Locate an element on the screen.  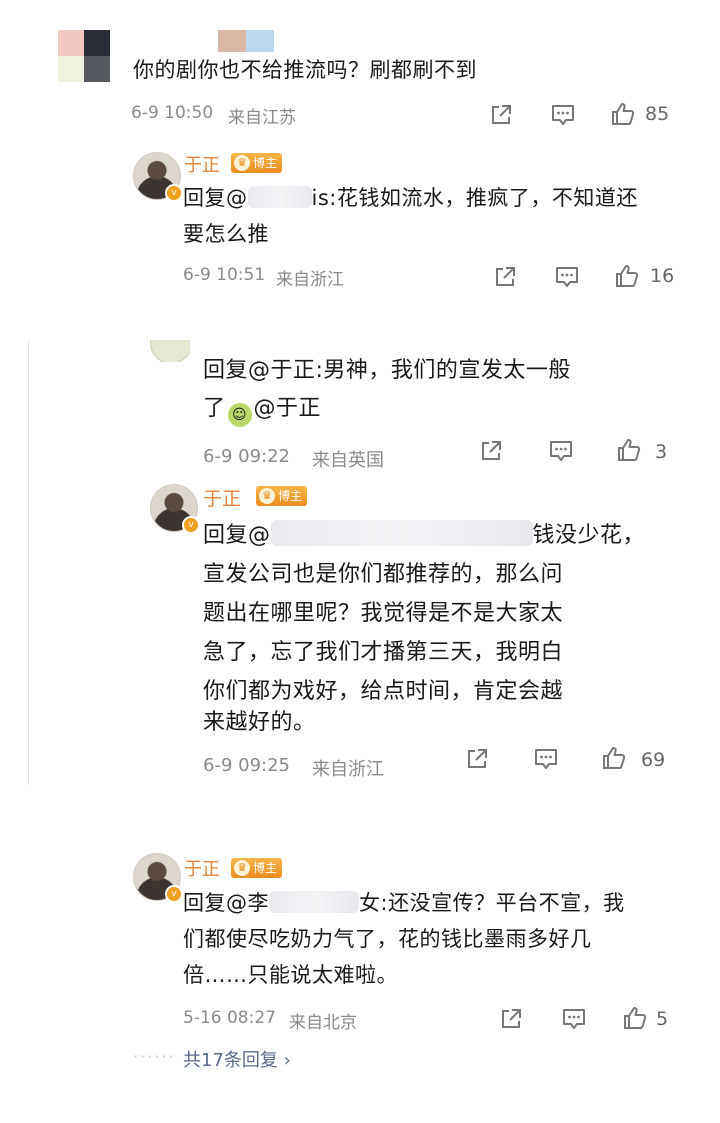
nested-reply-line-4: 急了，忘了我们才播第三天，我明白 is located at coordinates (383, 652).